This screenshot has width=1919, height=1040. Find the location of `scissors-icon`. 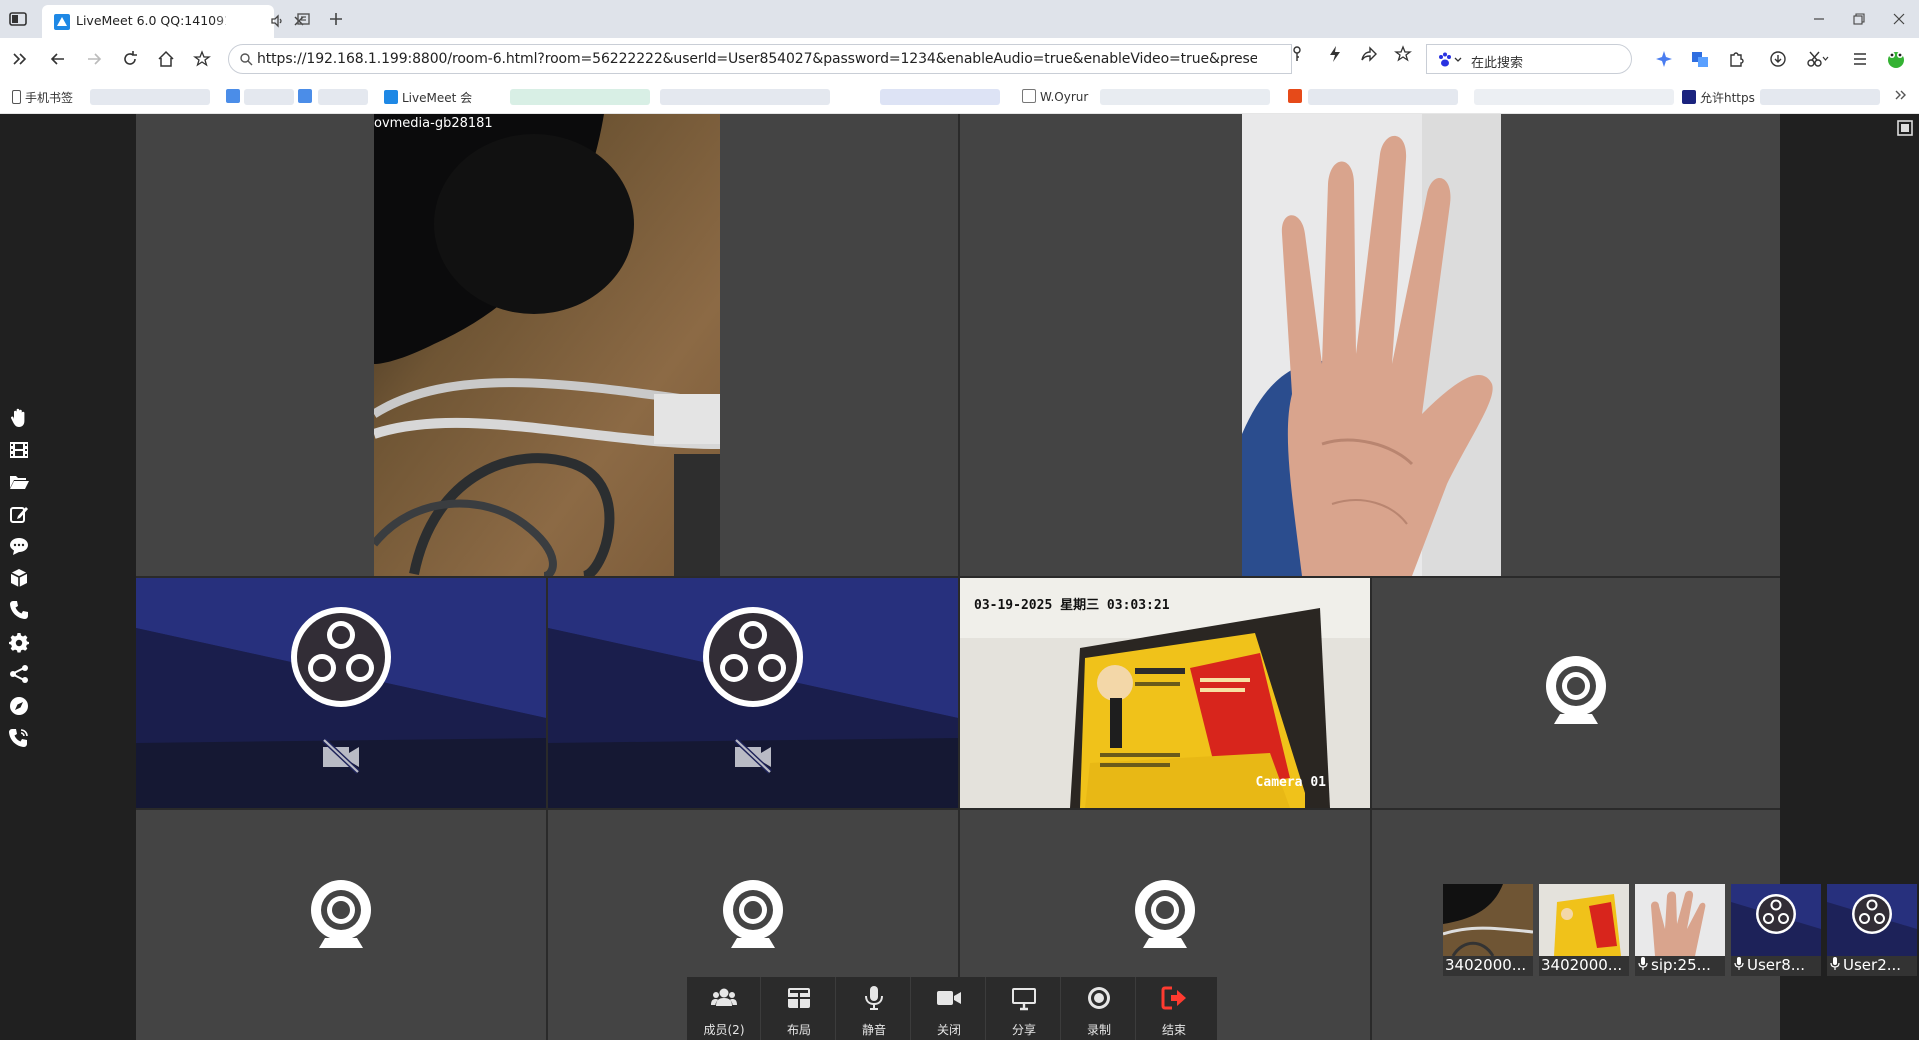

scissors-icon is located at coordinates (1817, 59).